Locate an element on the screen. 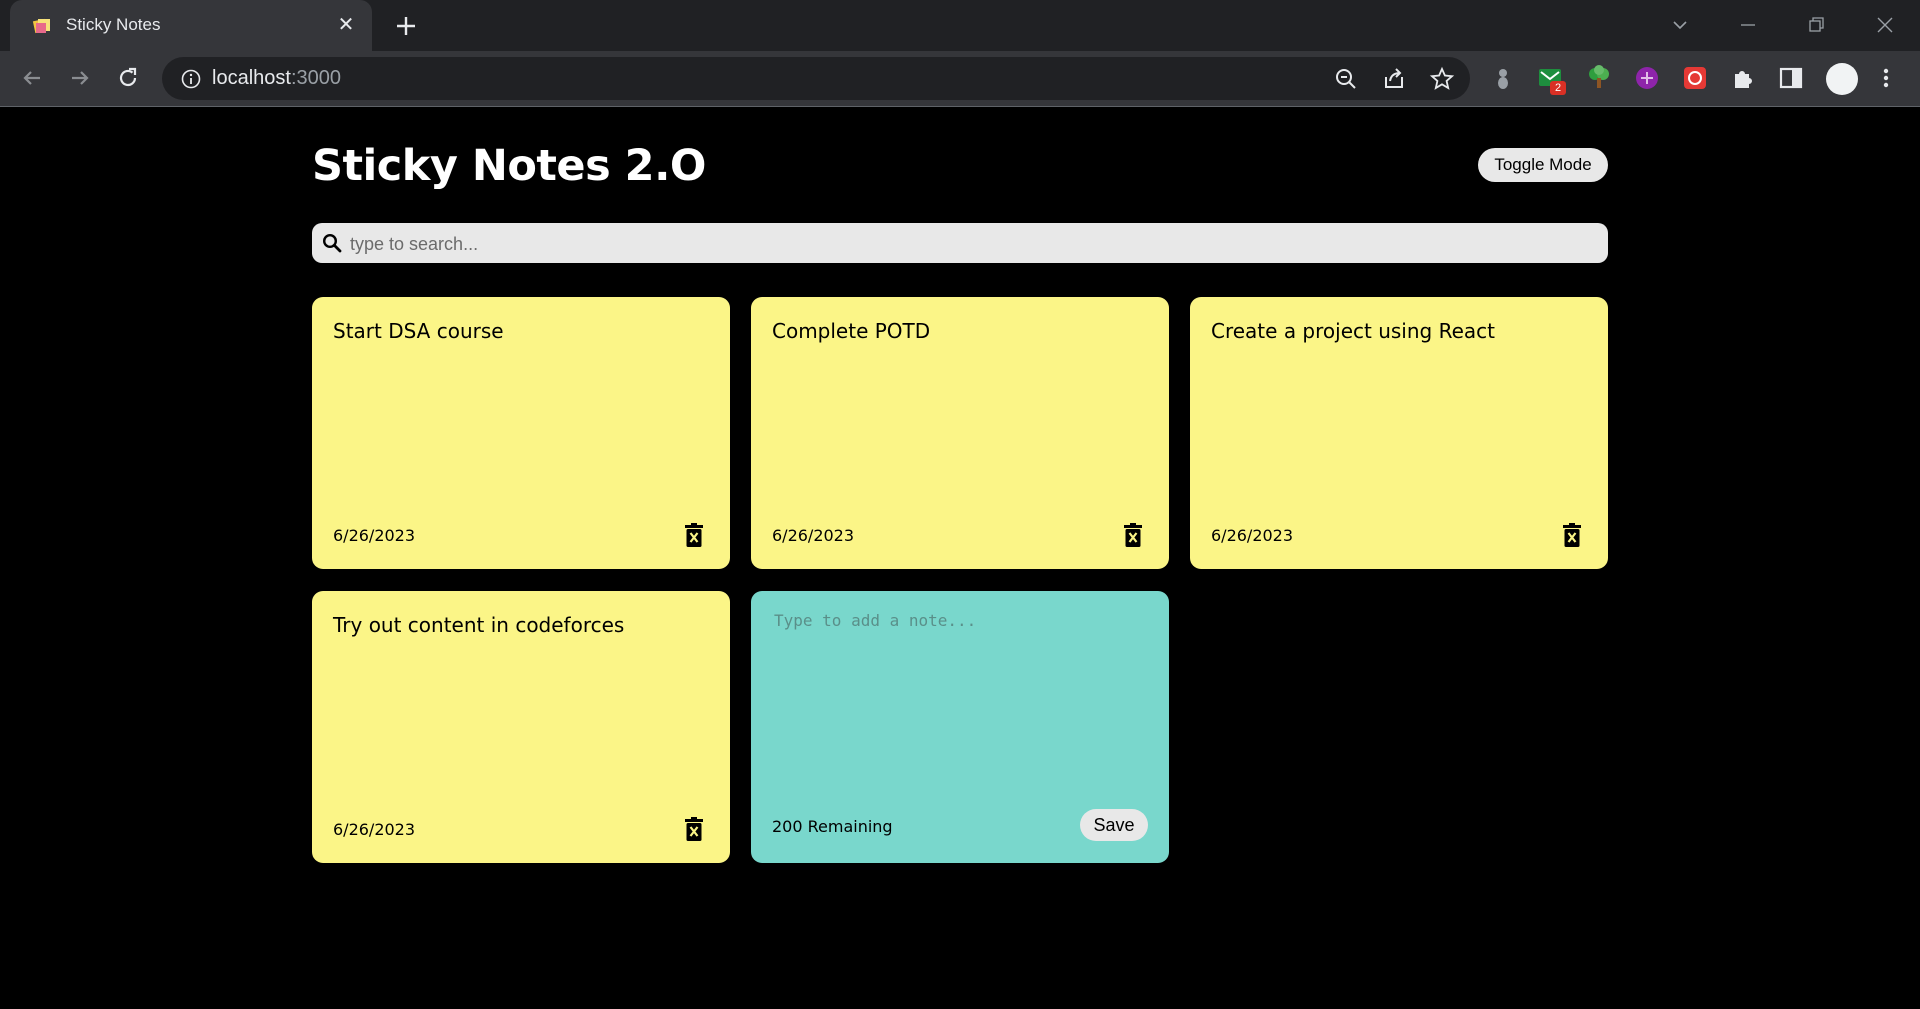  new-tab-plus-icon is located at coordinates (406, 26).